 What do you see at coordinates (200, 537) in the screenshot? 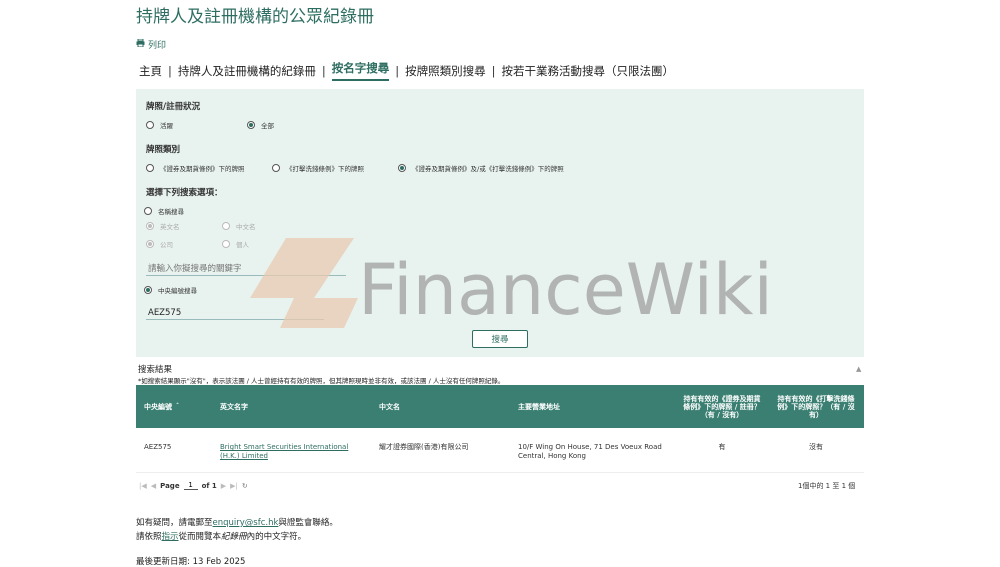
I see `guide-middle: 從而閱覽本` at bounding box center [200, 537].